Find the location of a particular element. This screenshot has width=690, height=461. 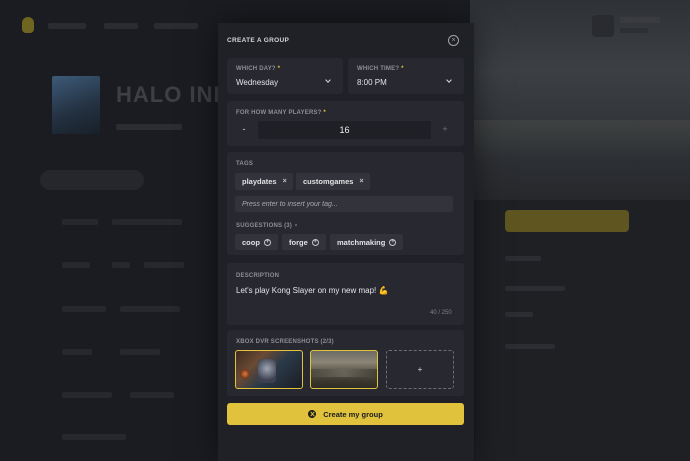

suggestions-label: SUGGESTIONS (3) is located at coordinates (264, 226).